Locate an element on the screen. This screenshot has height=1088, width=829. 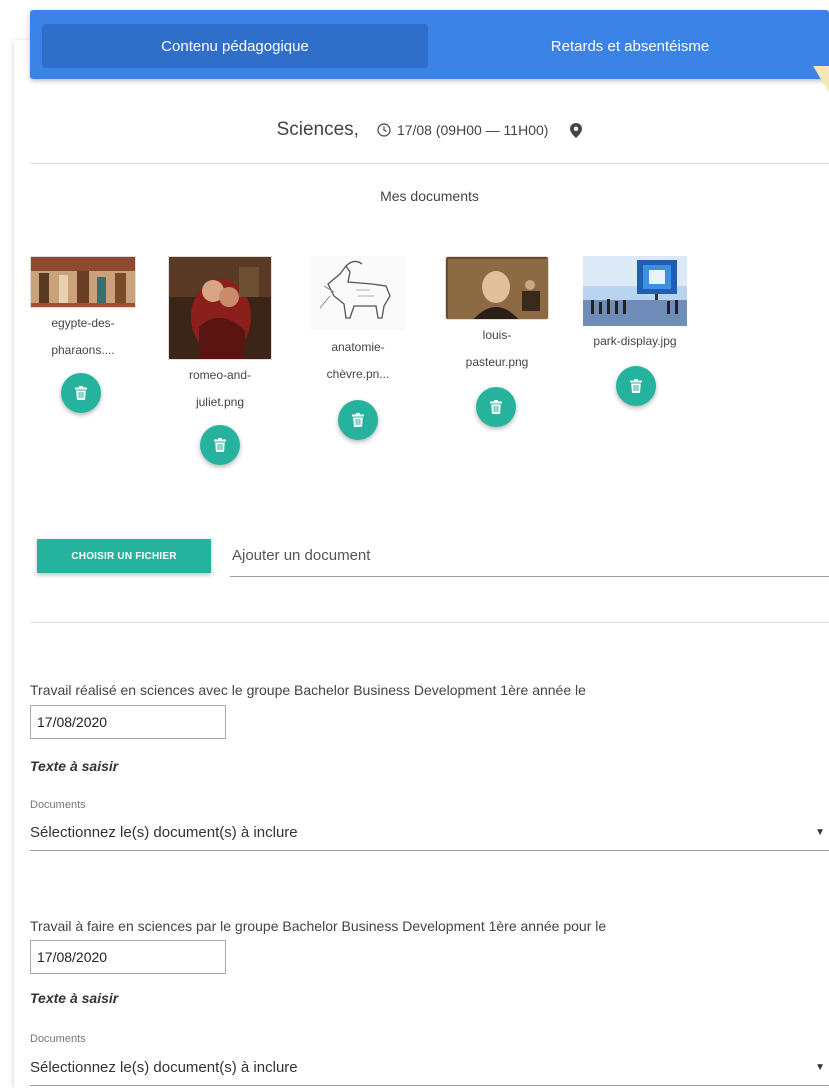
session-header: Sciences, 17/08 (09H00 — 11H00) is located at coordinates (429, 130).